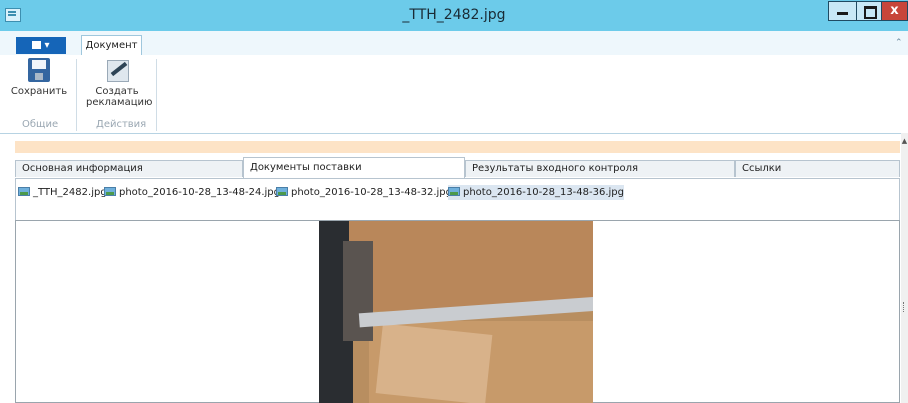  What do you see at coordinates (904, 268) in the screenshot?
I see `vertical-scrollbar` at bounding box center [904, 268].